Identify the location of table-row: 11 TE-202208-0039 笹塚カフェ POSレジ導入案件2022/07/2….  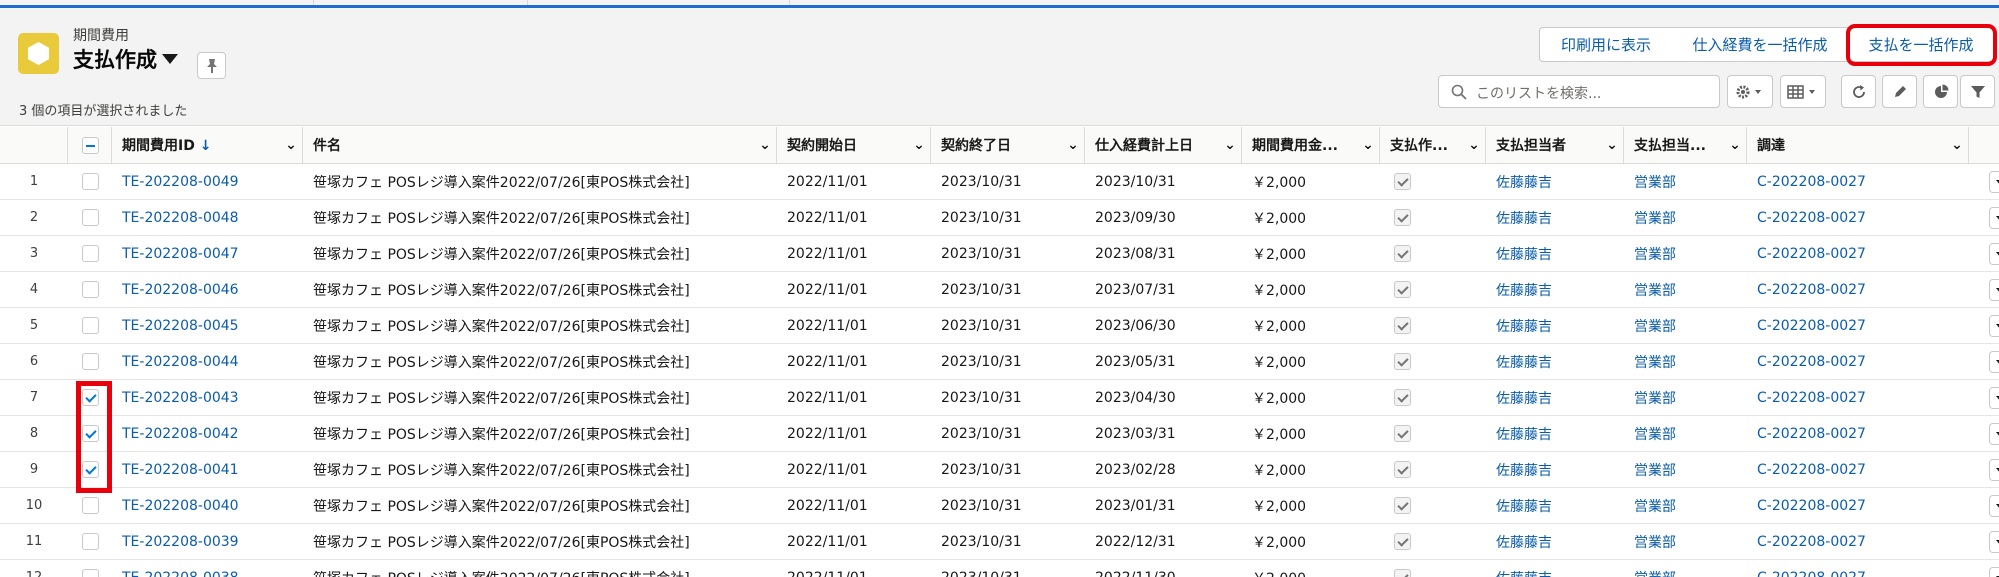
(999, 541).